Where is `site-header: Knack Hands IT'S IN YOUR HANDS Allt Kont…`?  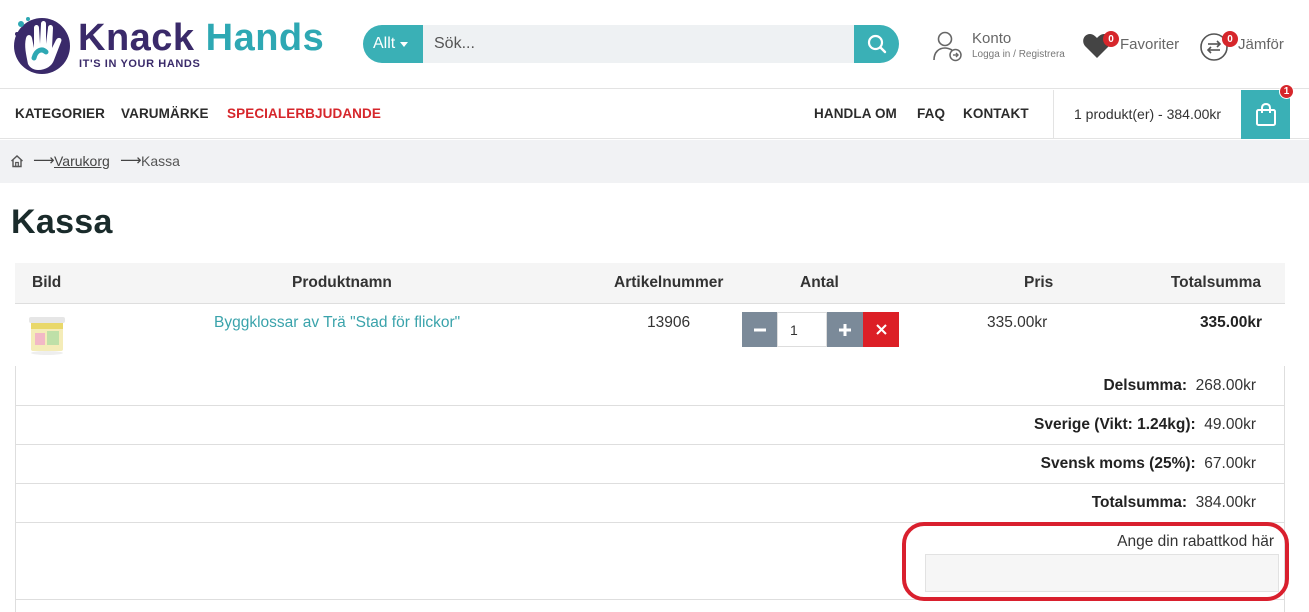 site-header: Knack Hands IT'S IN YOUR HANDS Allt Kont… is located at coordinates (654, 44).